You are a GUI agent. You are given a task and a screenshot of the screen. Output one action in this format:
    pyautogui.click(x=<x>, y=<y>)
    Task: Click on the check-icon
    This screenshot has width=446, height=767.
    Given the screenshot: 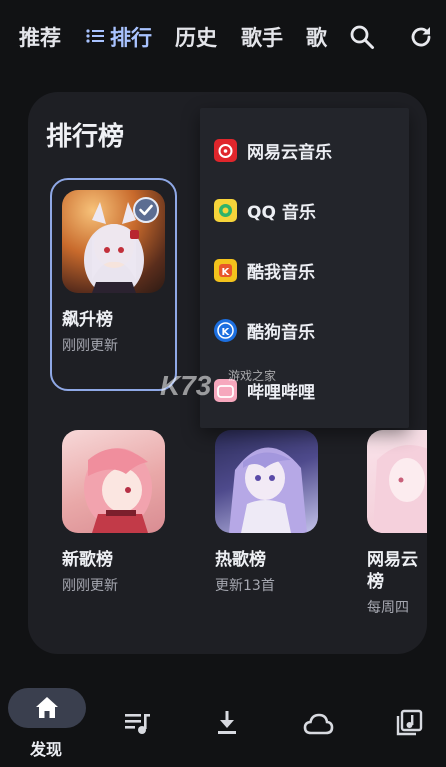 What is the action you would take?
    pyautogui.click(x=146, y=210)
    